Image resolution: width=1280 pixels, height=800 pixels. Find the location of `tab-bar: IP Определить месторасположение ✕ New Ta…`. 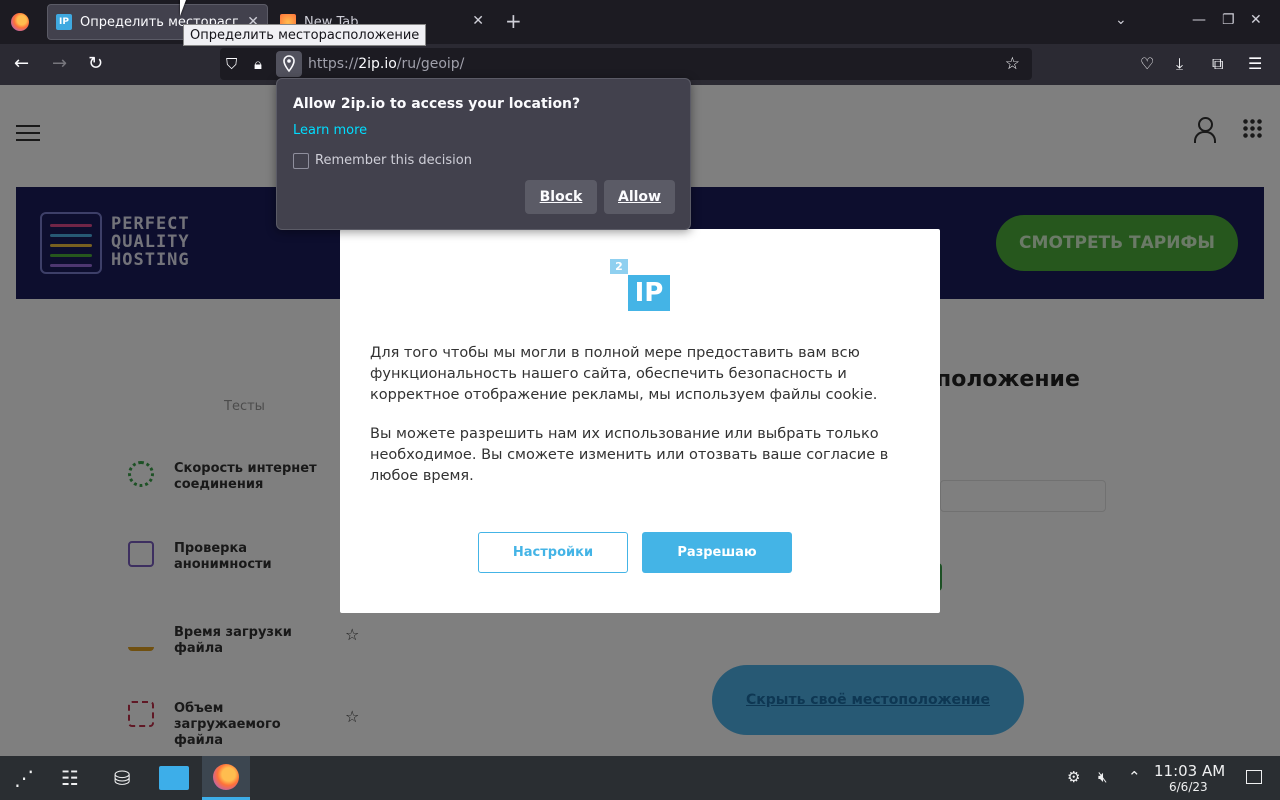

tab-bar: IP Определить месторасположение ✕ New Ta… is located at coordinates (640, 23).